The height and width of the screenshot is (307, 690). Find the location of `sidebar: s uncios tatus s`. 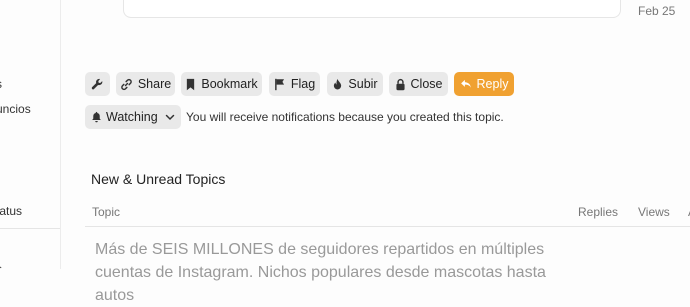

sidebar: s uncios tatus s is located at coordinates (30, 134).